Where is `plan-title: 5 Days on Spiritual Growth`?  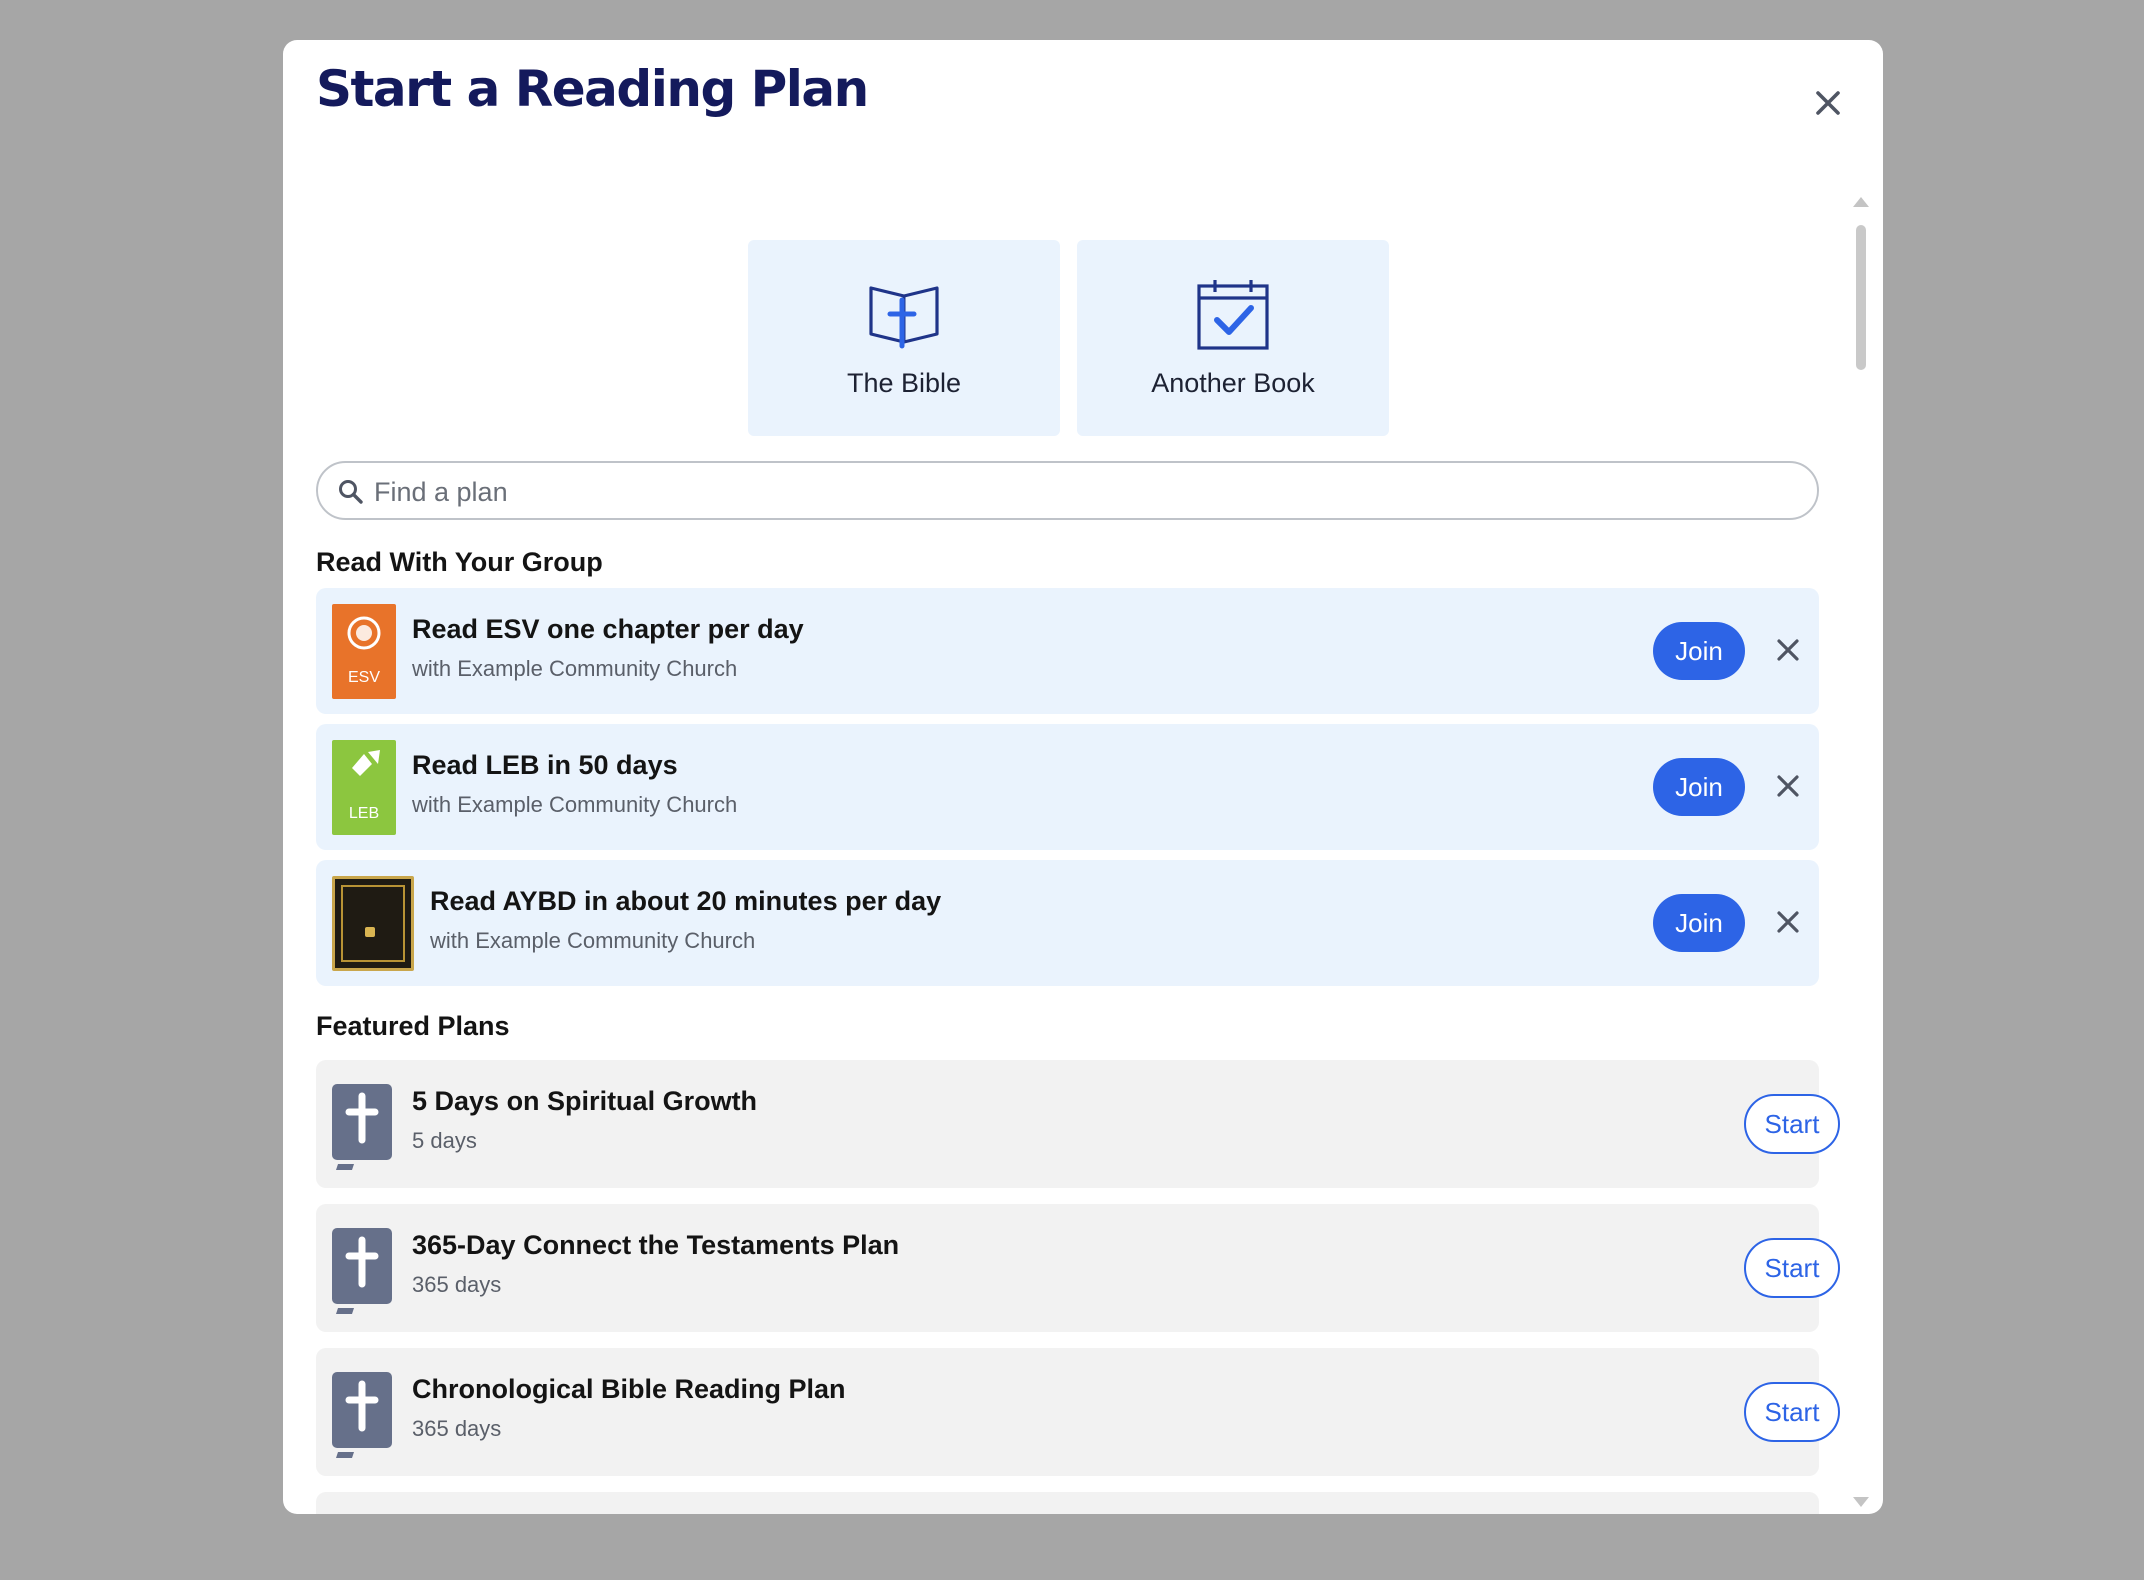
plan-title: 5 Days on Spiritual Growth is located at coordinates (585, 1101).